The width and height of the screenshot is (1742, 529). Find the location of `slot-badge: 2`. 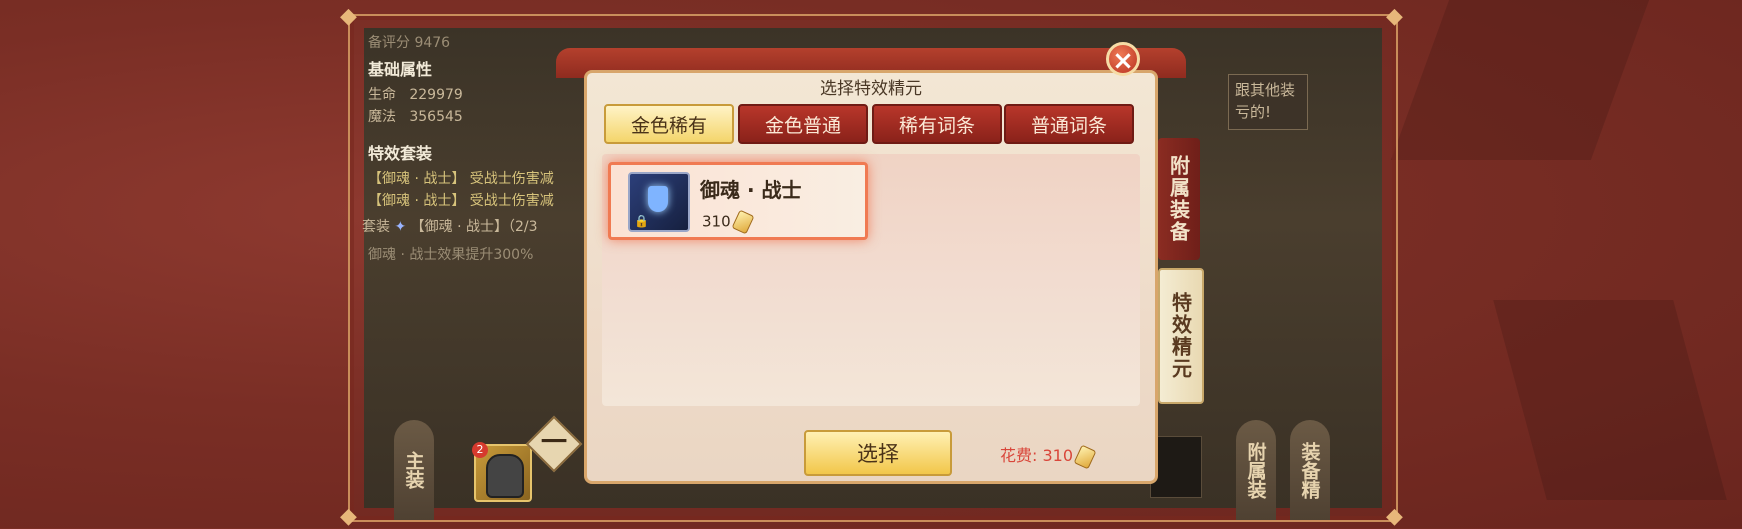

slot-badge: 2 is located at coordinates (480, 450).